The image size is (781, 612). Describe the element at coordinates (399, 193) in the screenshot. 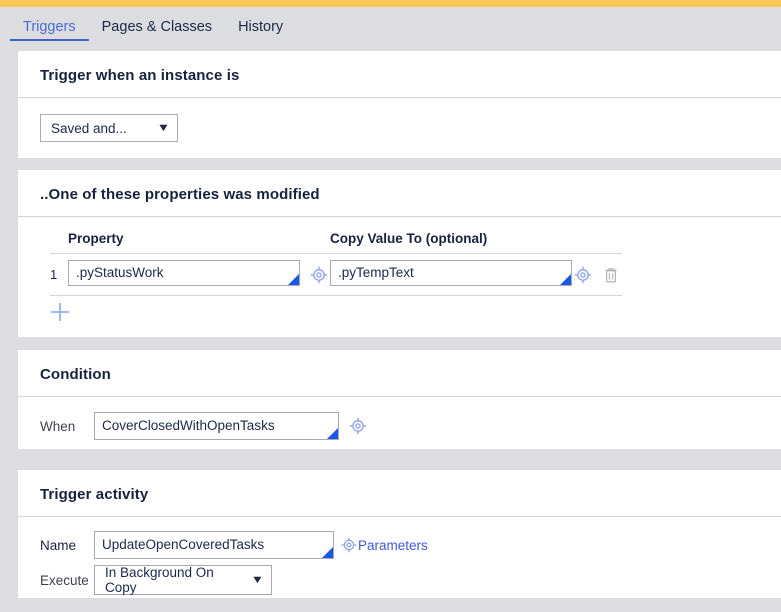

I see `section-properties-modified-title: ..One of these properties was modified` at that location.